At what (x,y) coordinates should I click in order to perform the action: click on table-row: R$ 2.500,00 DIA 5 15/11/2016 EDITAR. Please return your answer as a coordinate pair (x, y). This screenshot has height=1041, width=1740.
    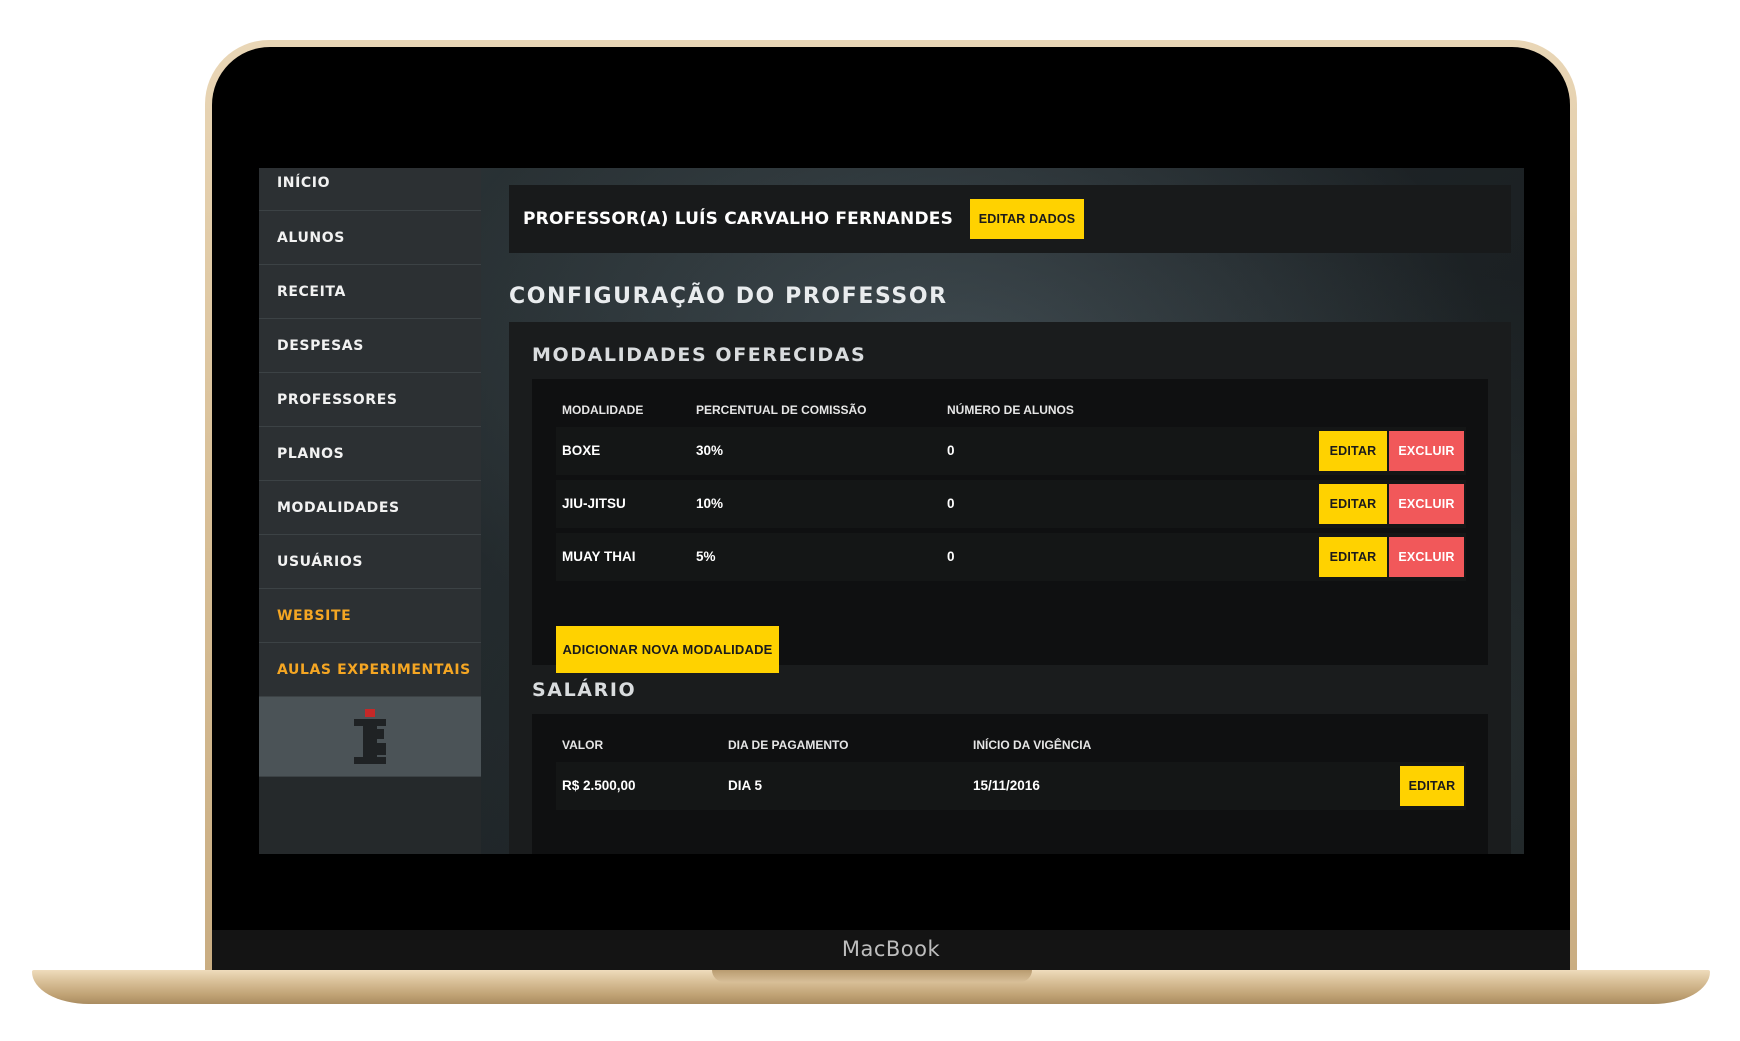
    Looking at the image, I should click on (1011, 786).